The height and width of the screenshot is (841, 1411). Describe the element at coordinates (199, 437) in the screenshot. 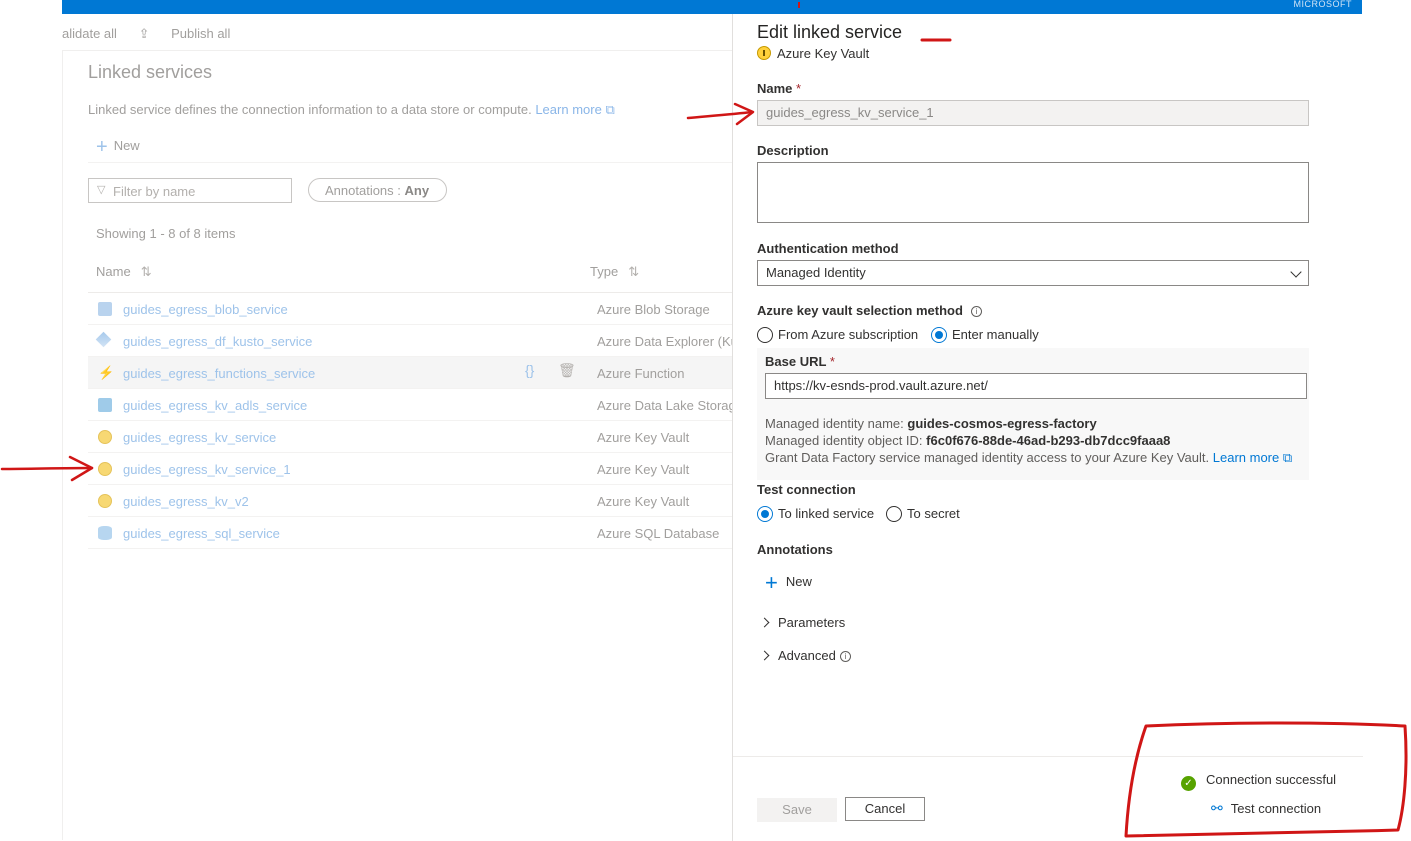

I see `linked-service-name-link: guides_egress_kv_service` at that location.